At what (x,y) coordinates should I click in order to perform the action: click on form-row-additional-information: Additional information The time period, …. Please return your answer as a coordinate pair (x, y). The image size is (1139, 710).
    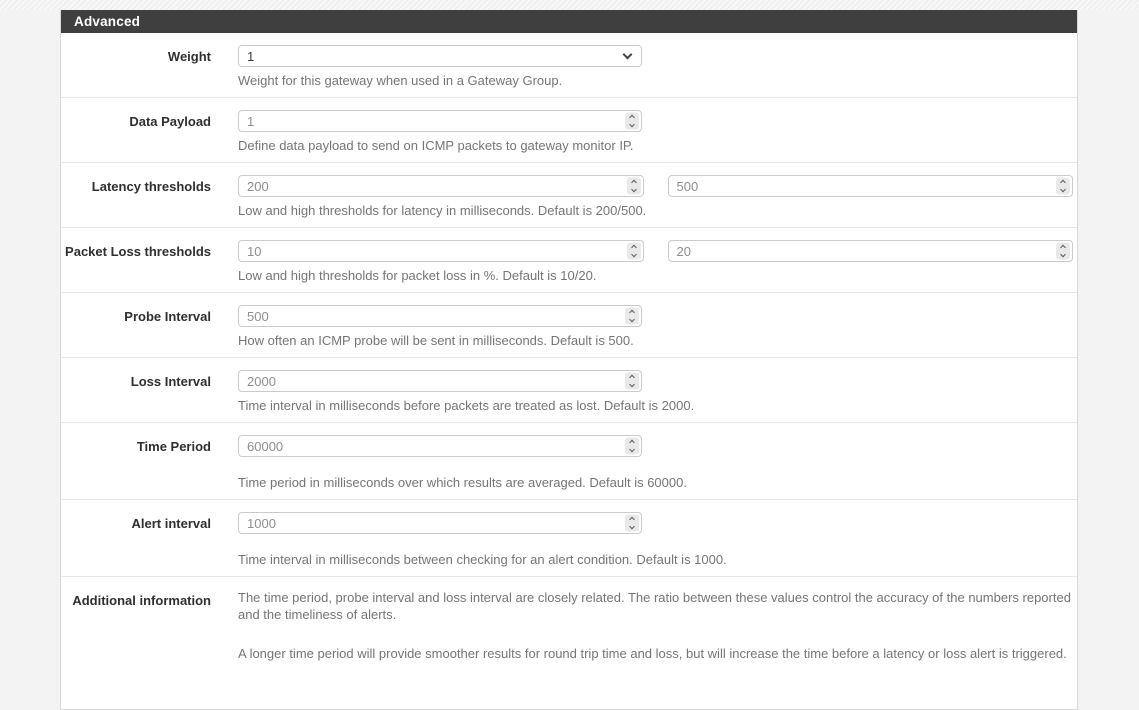
    Looking at the image, I should click on (569, 631).